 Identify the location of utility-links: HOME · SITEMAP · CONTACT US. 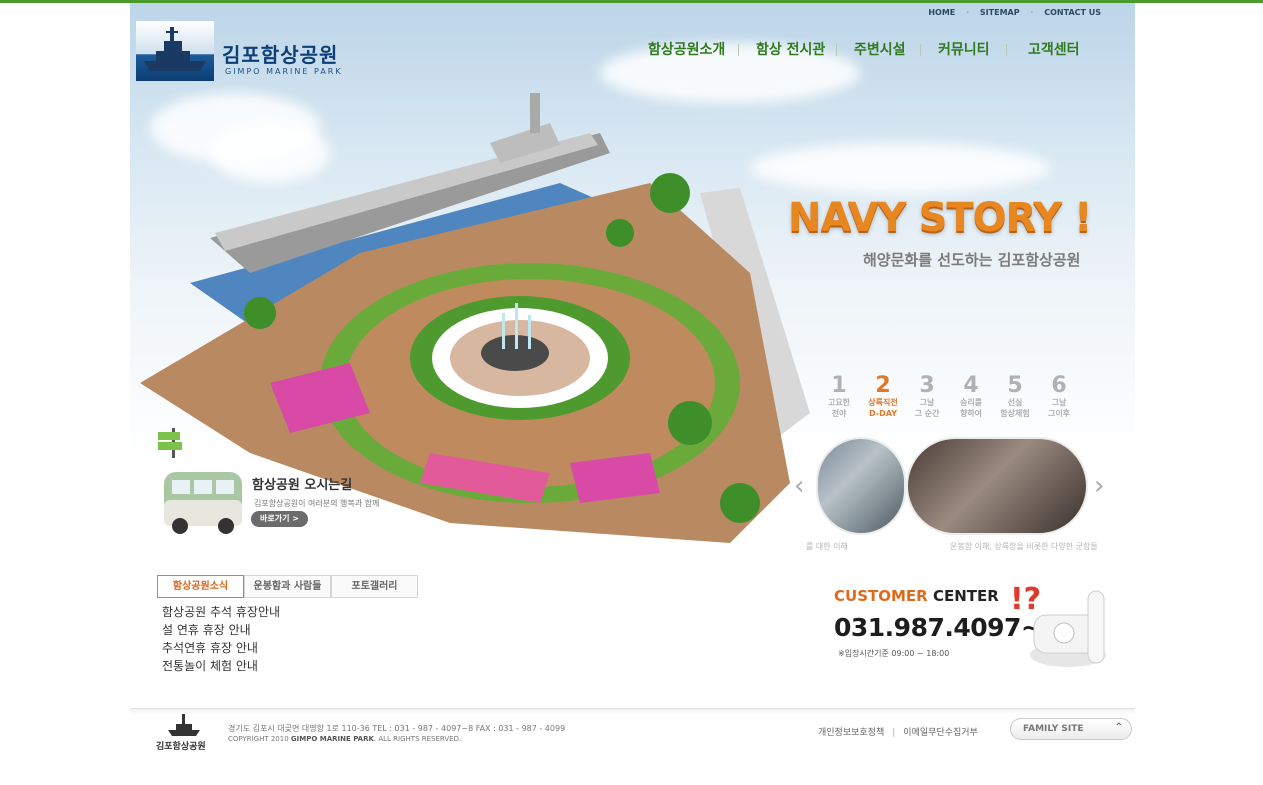
(1010, 12).